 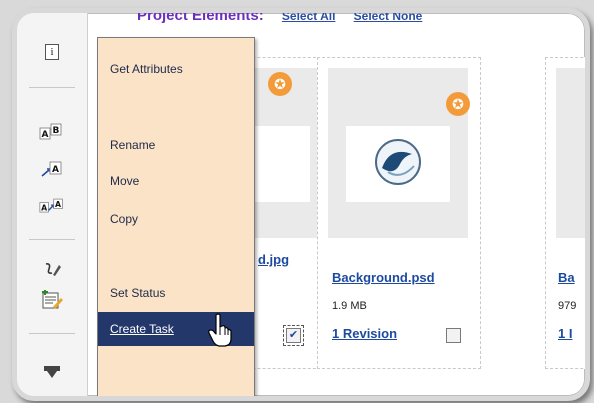 I want to click on set-status-icon, so click(x=52, y=270).